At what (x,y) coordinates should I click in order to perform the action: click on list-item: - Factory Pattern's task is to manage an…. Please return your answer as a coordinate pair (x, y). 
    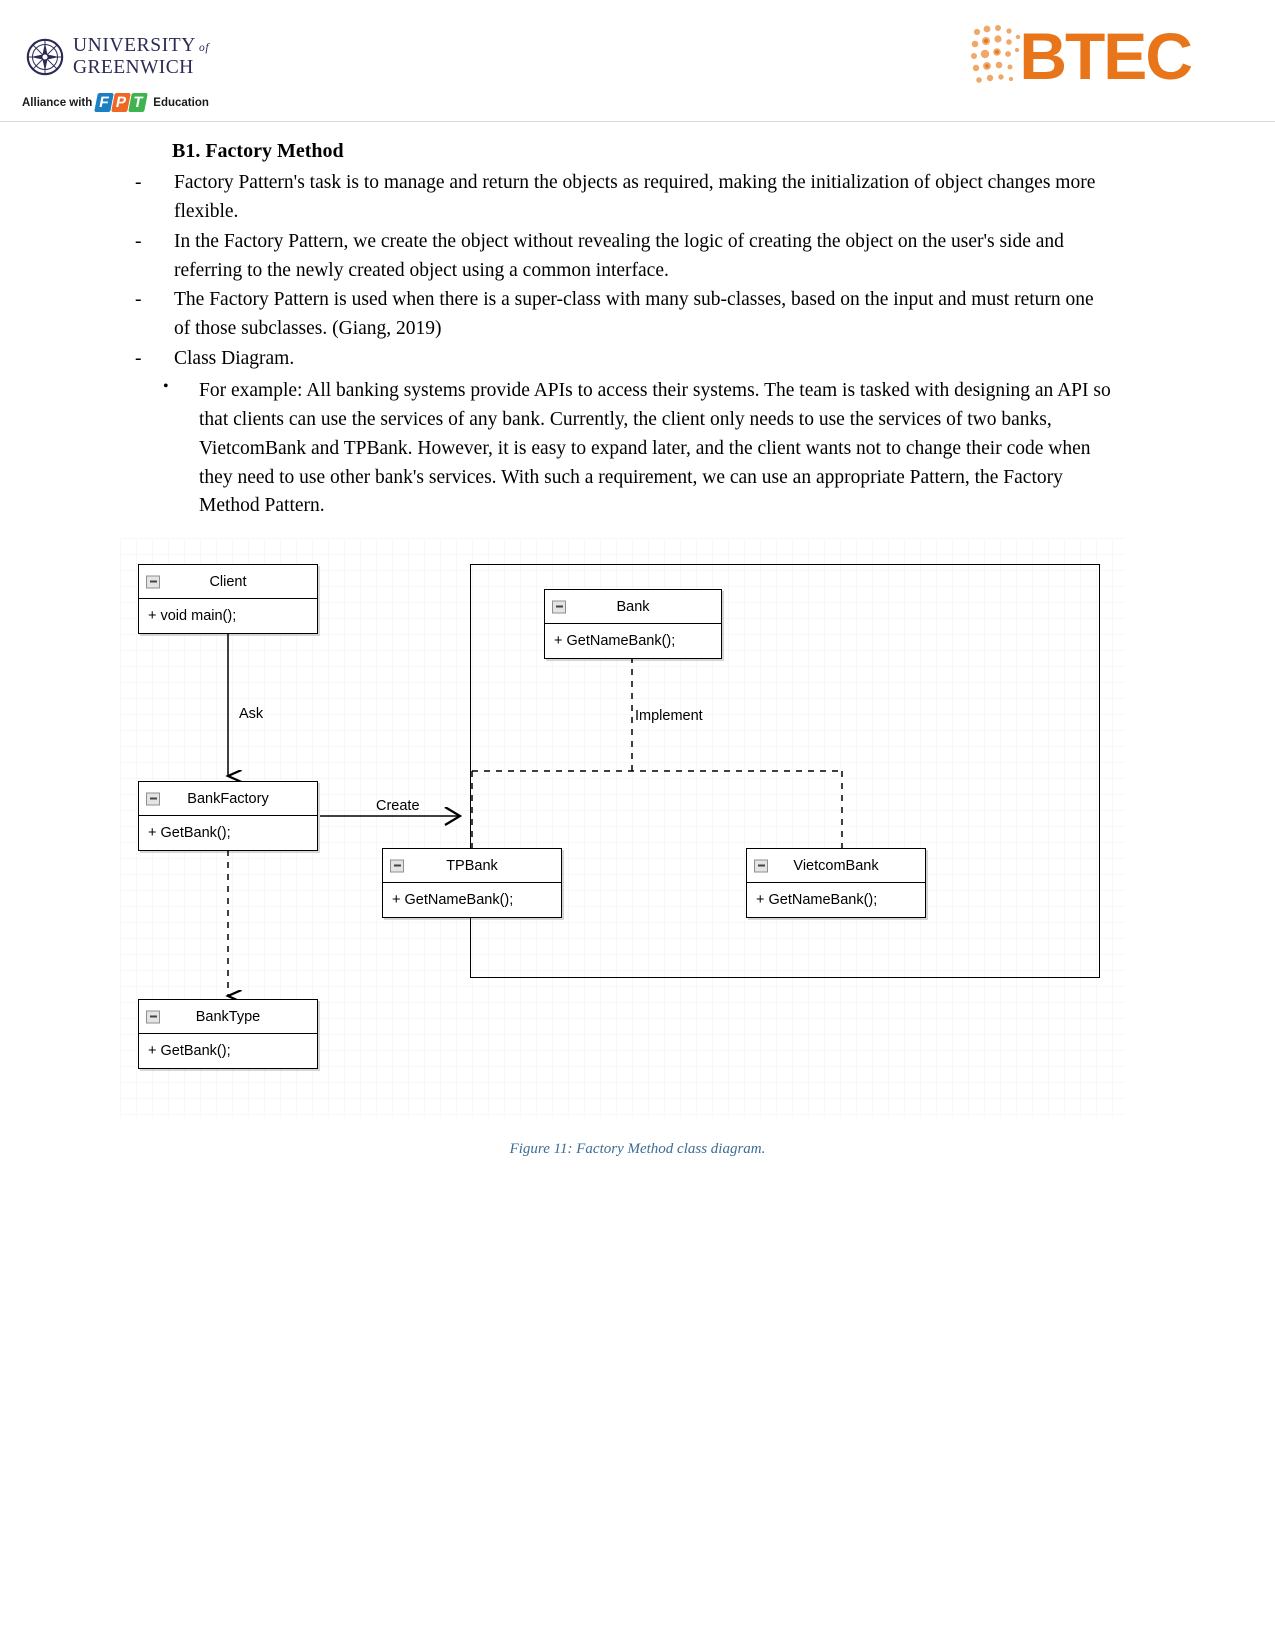
    Looking at the image, I should click on (622, 198).